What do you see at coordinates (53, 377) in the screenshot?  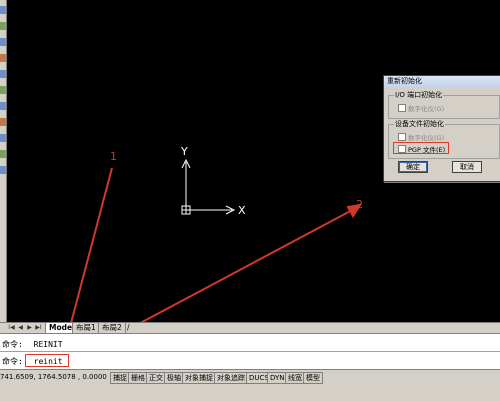 I see `coordinate-readout: 741.6509, 1764.5078 , 0.0000` at bounding box center [53, 377].